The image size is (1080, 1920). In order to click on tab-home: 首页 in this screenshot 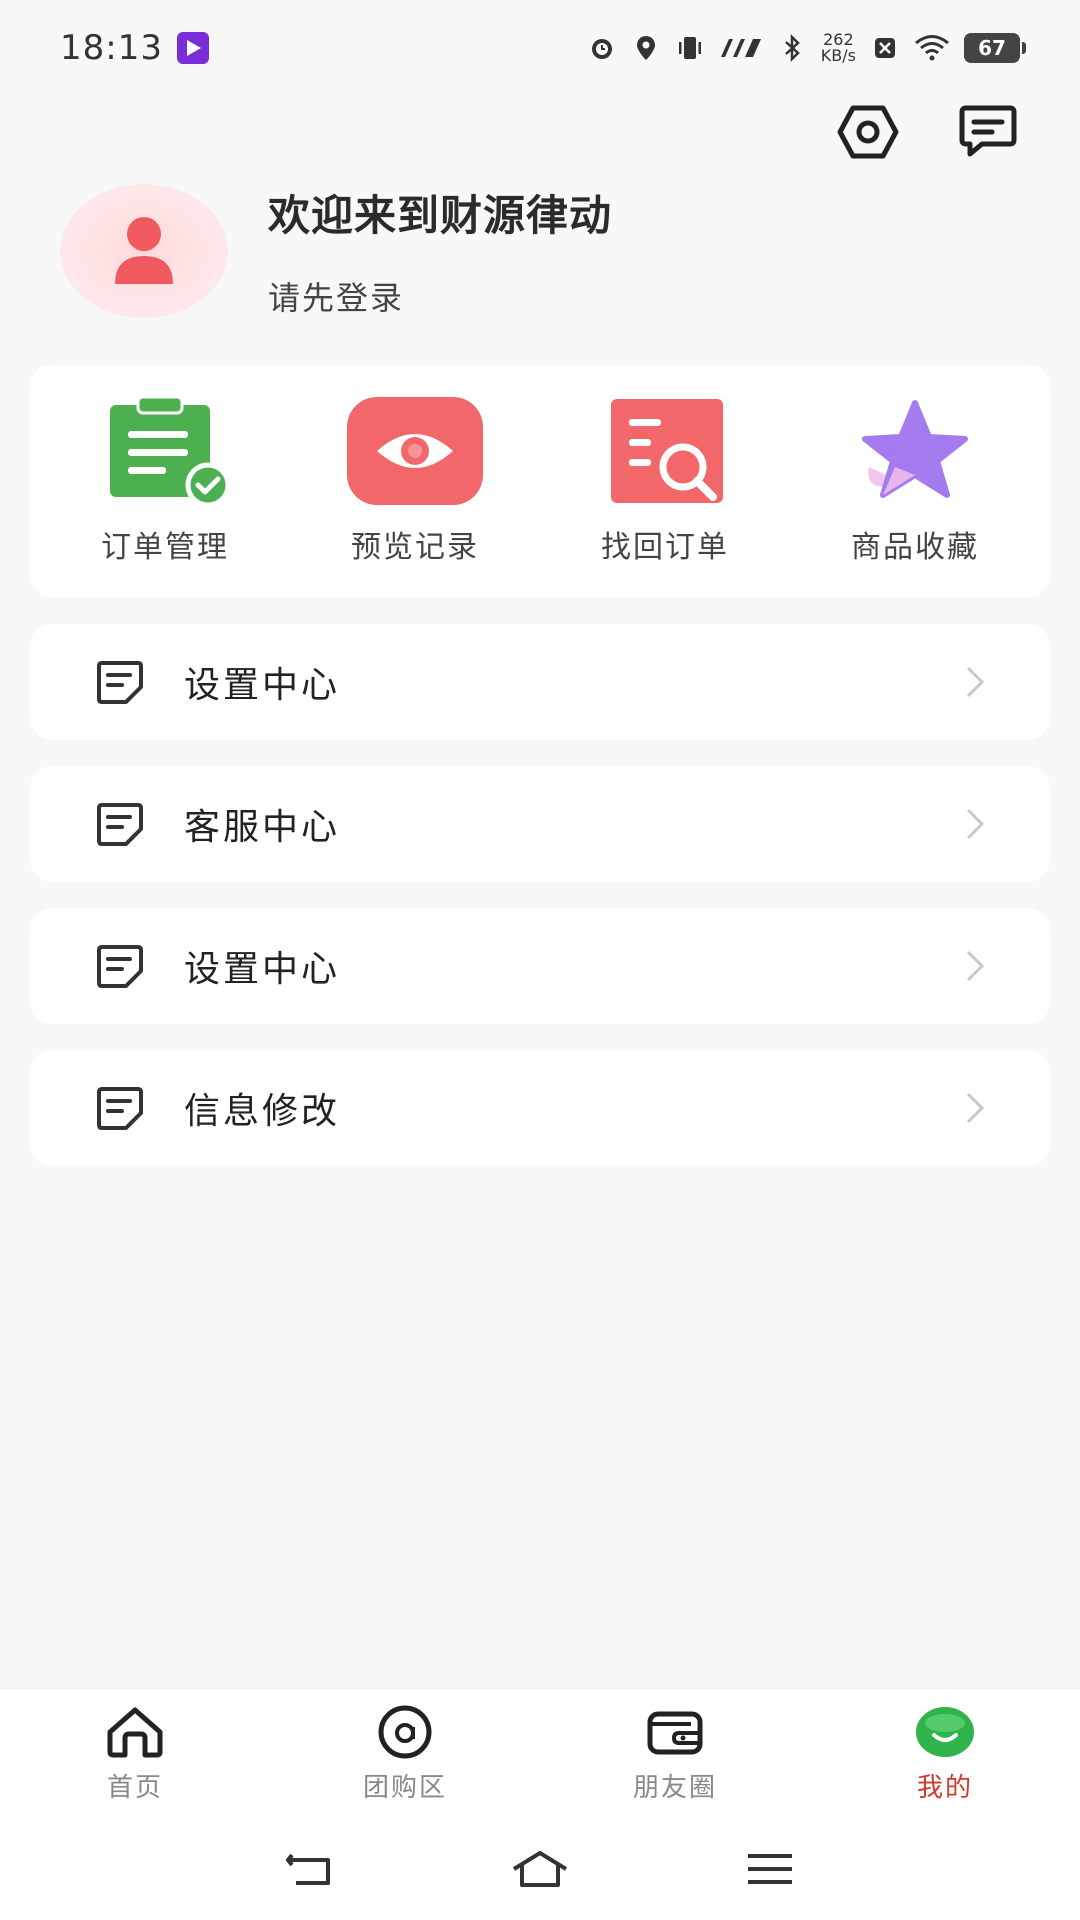, I will do `click(135, 1753)`.